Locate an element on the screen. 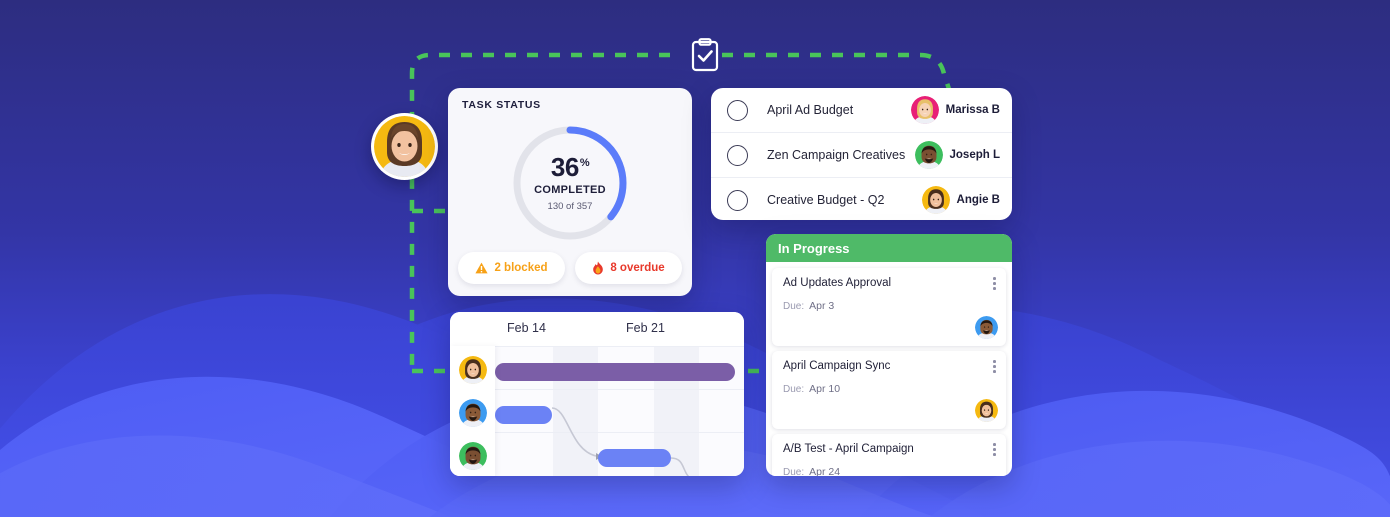 The image size is (1390, 517). due-date: Apr 24 is located at coordinates (825, 471).